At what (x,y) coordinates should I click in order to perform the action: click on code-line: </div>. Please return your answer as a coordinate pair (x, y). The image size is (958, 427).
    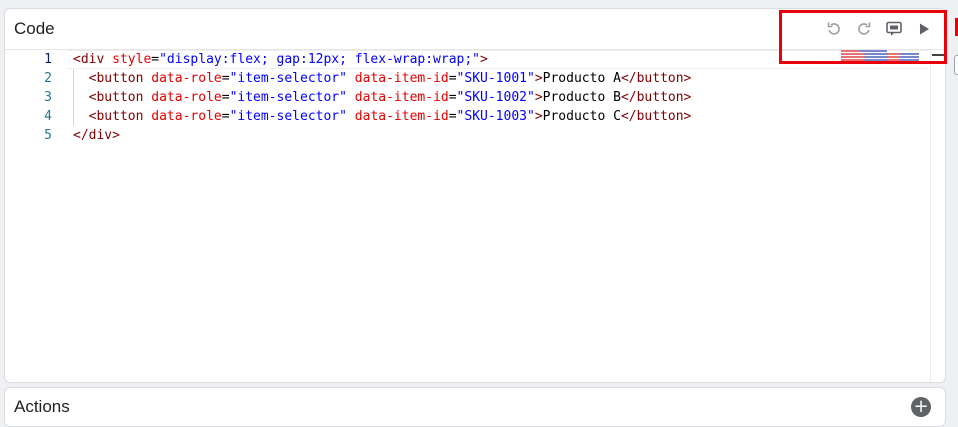
    Looking at the image, I should click on (96, 135).